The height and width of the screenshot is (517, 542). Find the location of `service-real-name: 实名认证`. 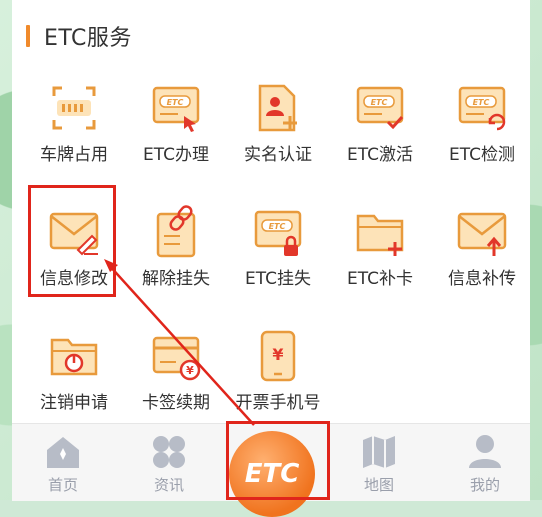

service-real-name: 实名认证 is located at coordinates (278, 121).